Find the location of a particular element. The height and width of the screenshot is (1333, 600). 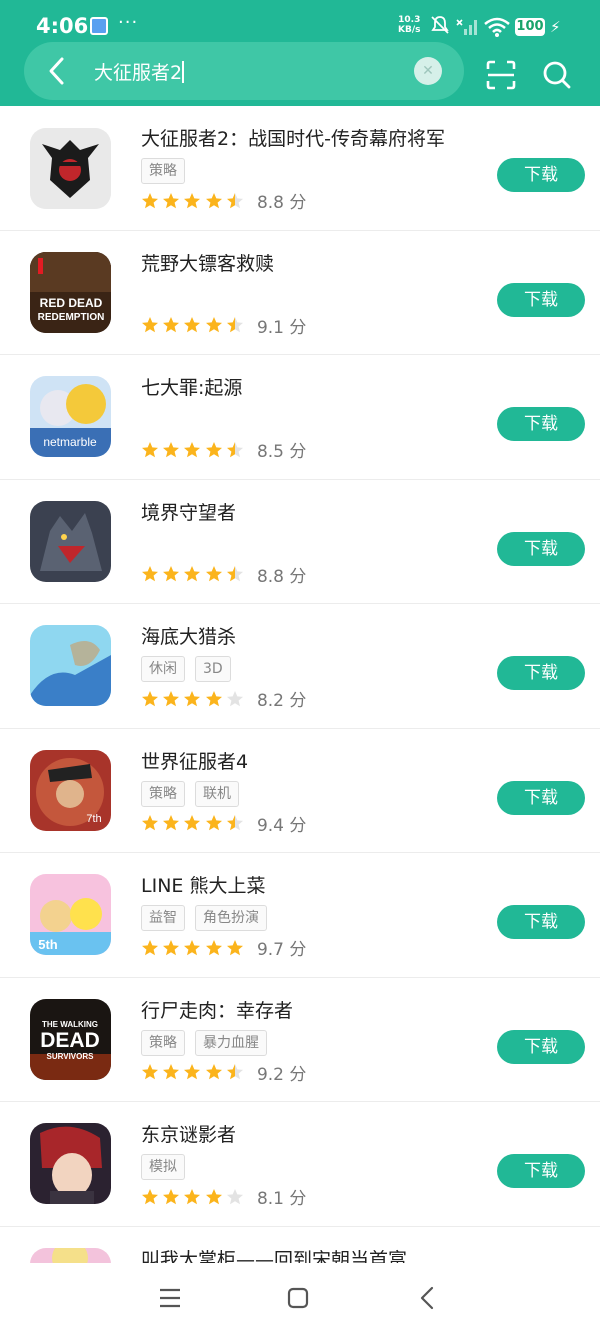

more-notifications-icon: ··· is located at coordinates (128, 22).